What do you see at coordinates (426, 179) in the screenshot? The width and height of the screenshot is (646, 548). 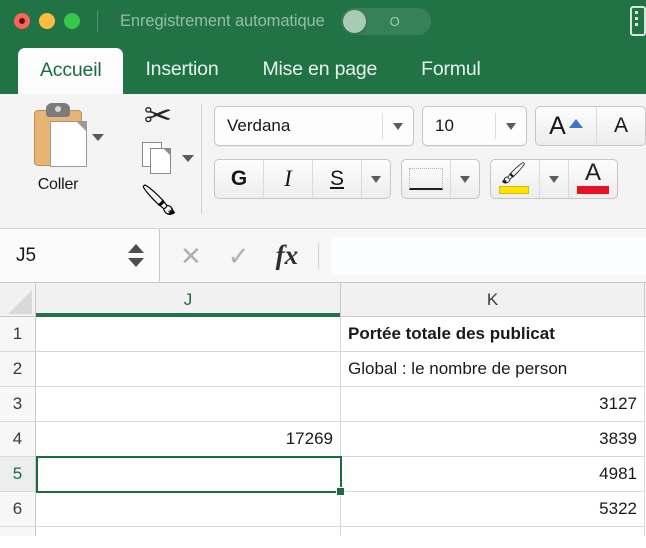 I see `borders-button` at bounding box center [426, 179].